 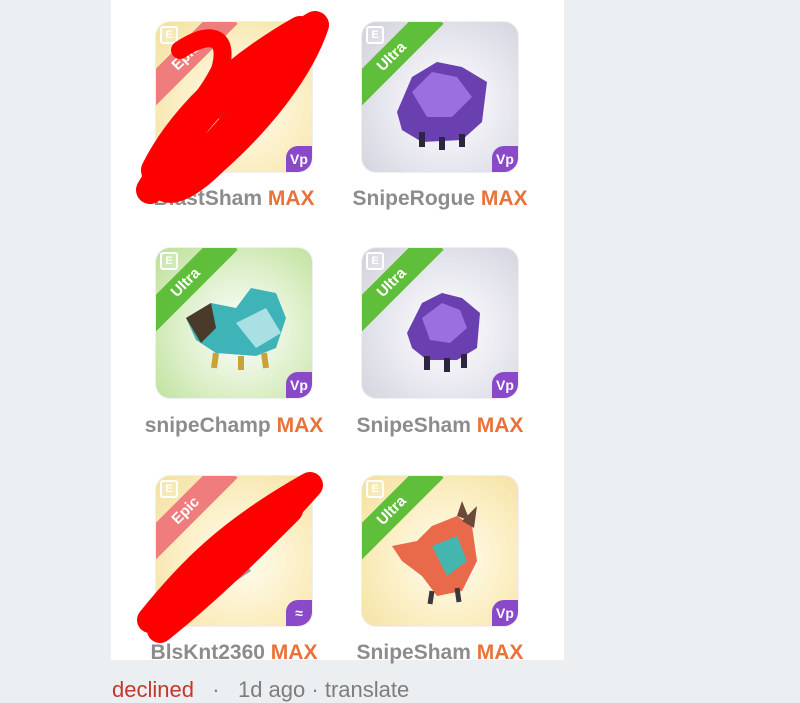 I want to click on dragon-label: SnipeRogue MAX, so click(x=440, y=199).